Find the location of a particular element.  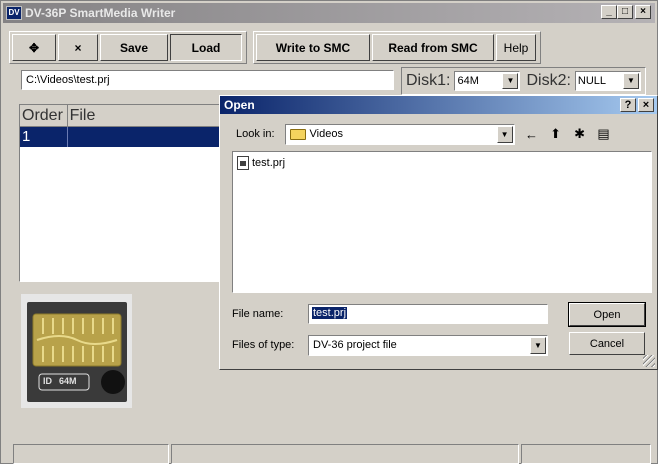

look-in-select: Videos ▼ is located at coordinates (399, 134).